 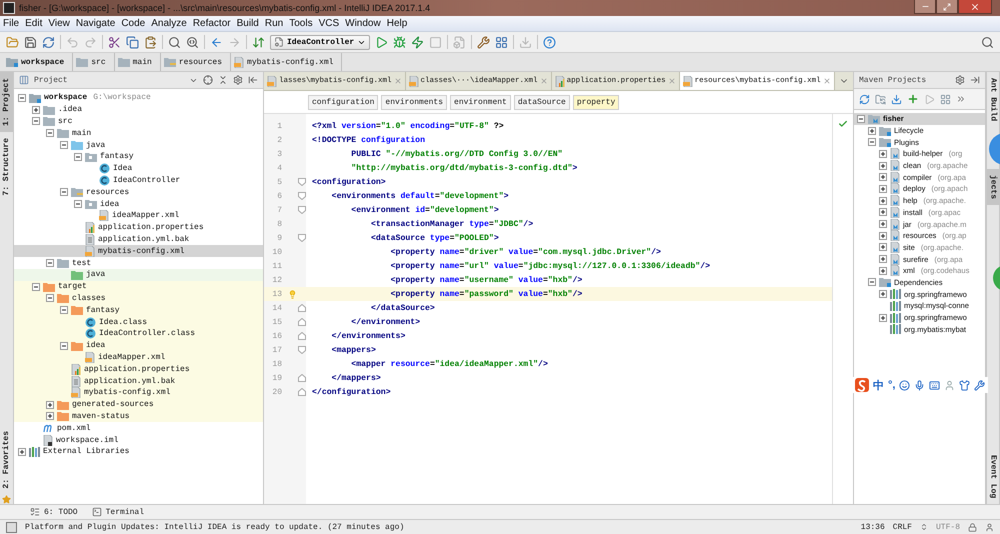 I want to click on more-icon, so click(x=961, y=99).